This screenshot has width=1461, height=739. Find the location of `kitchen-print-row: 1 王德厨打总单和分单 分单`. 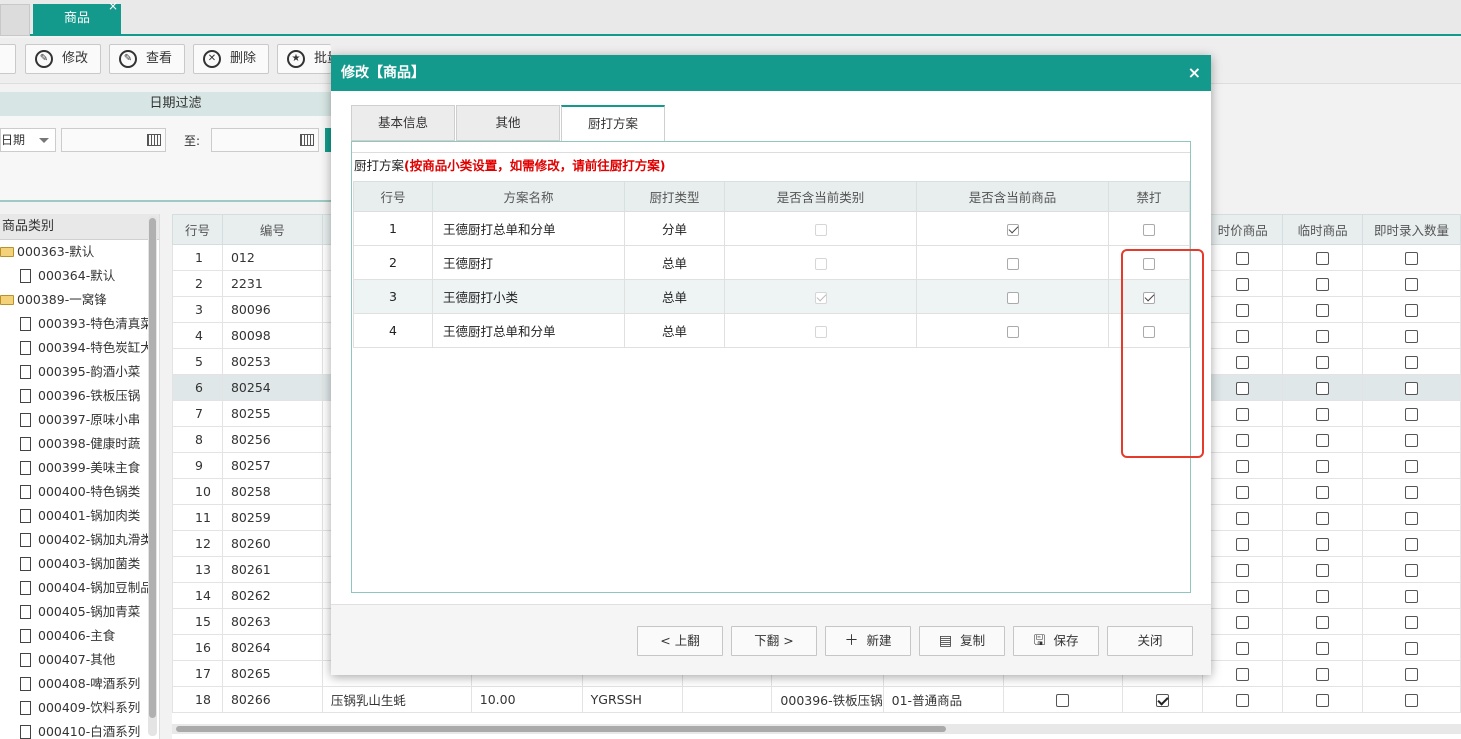

kitchen-print-row: 1 王德厨打总单和分单 分单 is located at coordinates (771, 228).